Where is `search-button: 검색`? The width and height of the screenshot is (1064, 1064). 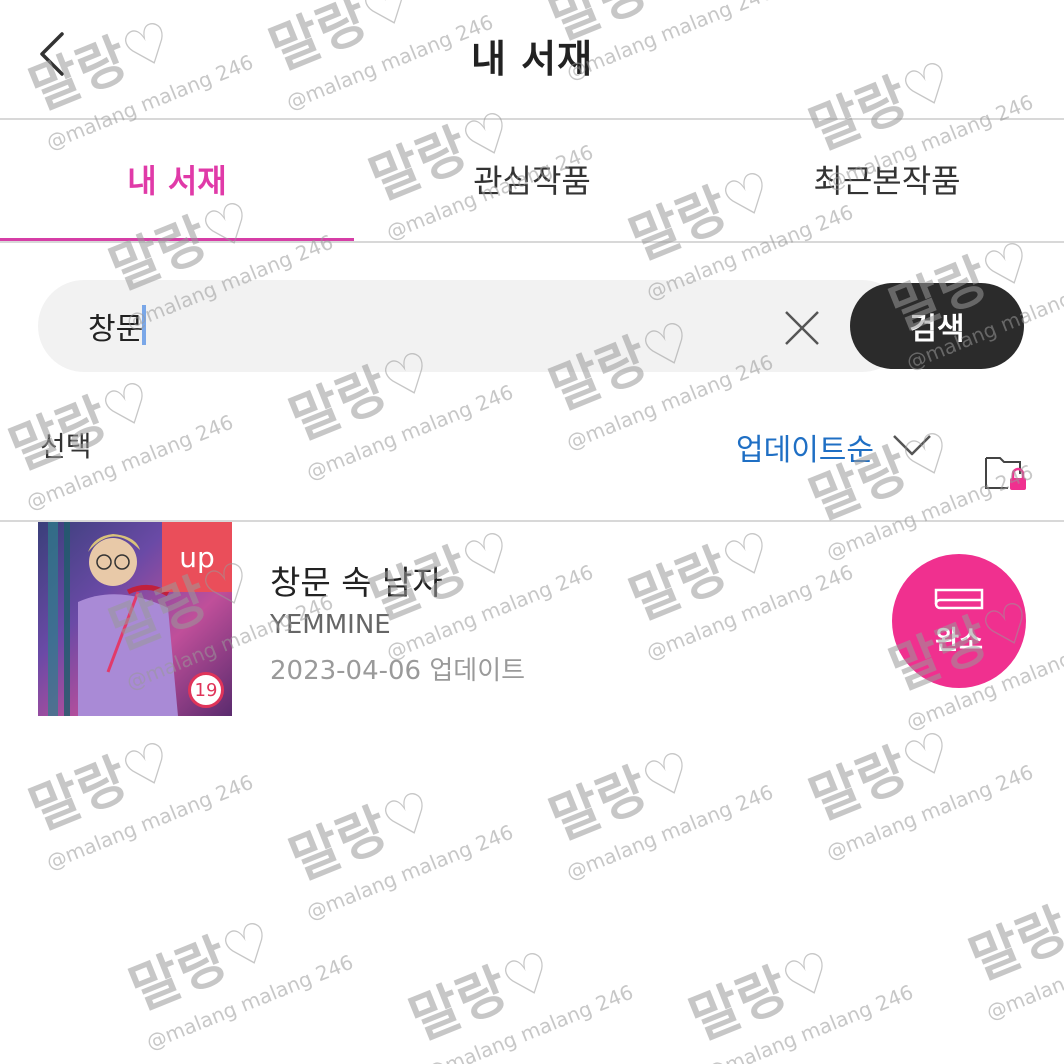 search-button: 검색 is located at coordinates (937, 326).